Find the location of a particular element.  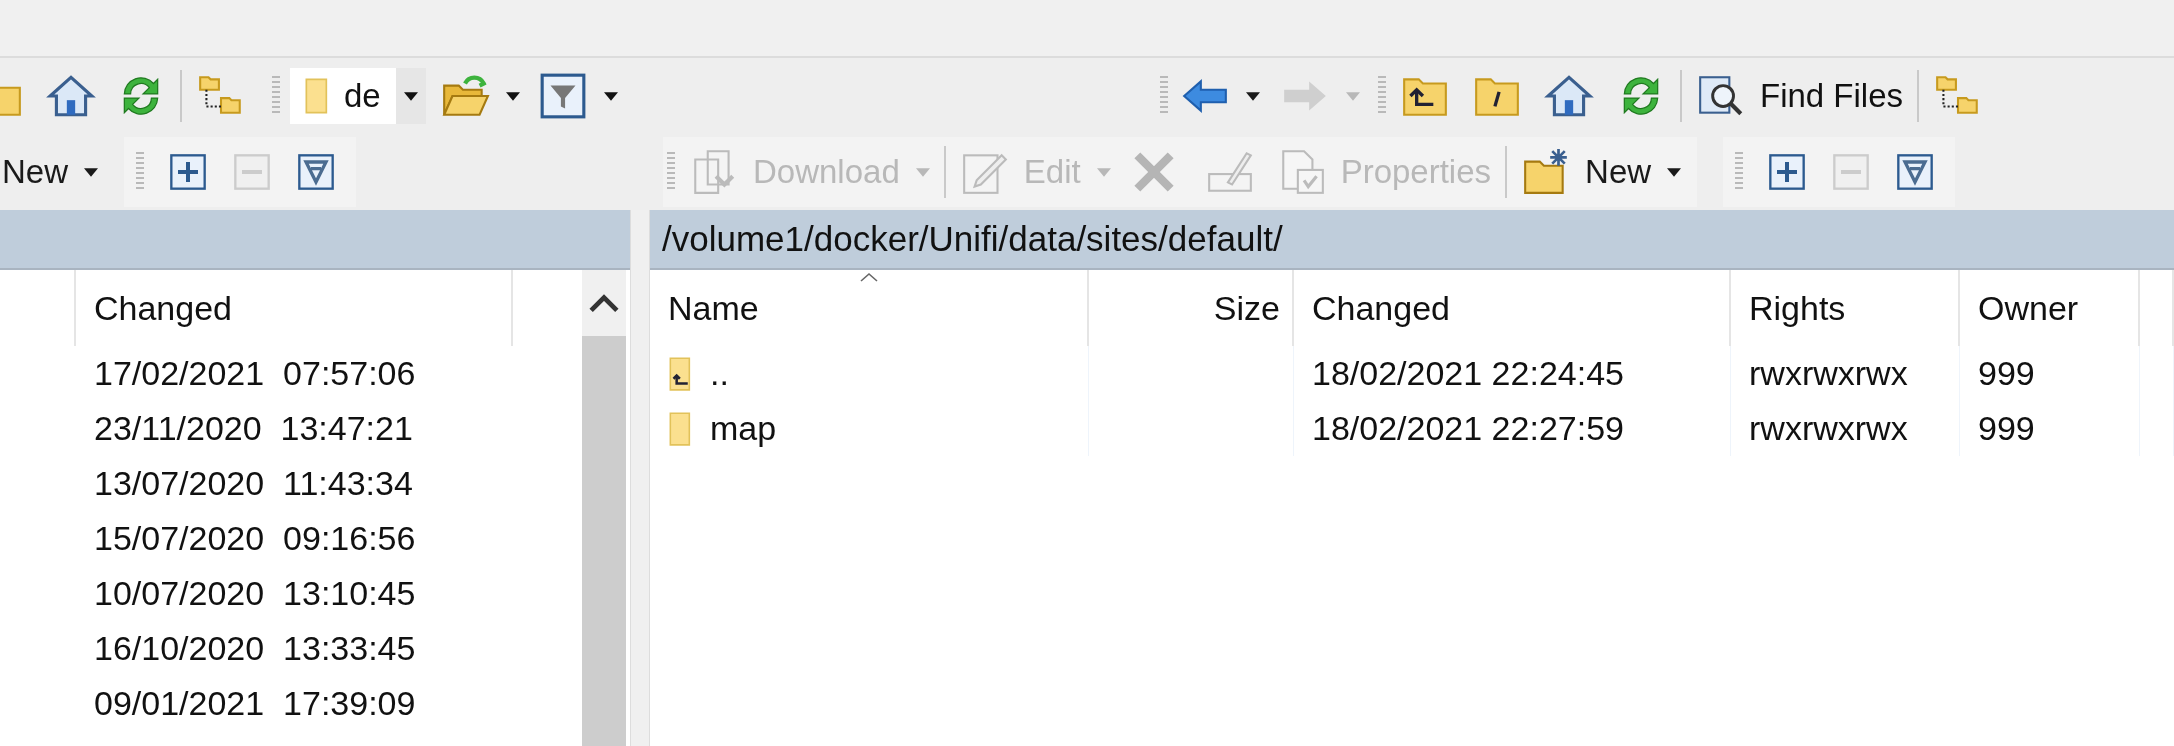

column-header: Name is located at coordinates (869, 308).